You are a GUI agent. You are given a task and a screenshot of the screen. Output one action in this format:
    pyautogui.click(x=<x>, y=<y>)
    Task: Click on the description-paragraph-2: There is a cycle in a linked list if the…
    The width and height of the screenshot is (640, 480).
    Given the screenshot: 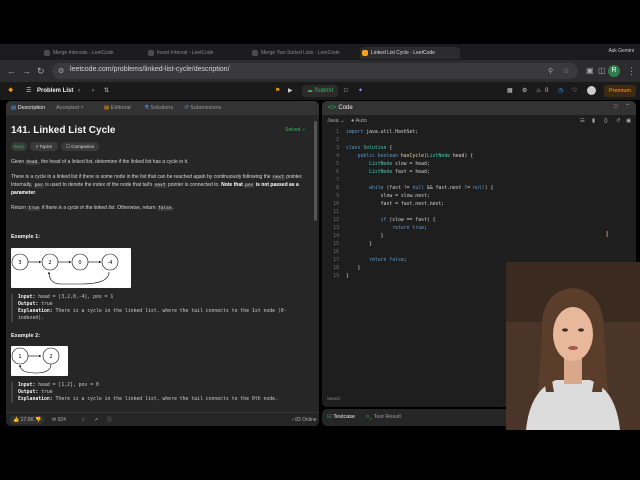 What is the action you would take?
    pyautogui.click(x=157, y=185)
    